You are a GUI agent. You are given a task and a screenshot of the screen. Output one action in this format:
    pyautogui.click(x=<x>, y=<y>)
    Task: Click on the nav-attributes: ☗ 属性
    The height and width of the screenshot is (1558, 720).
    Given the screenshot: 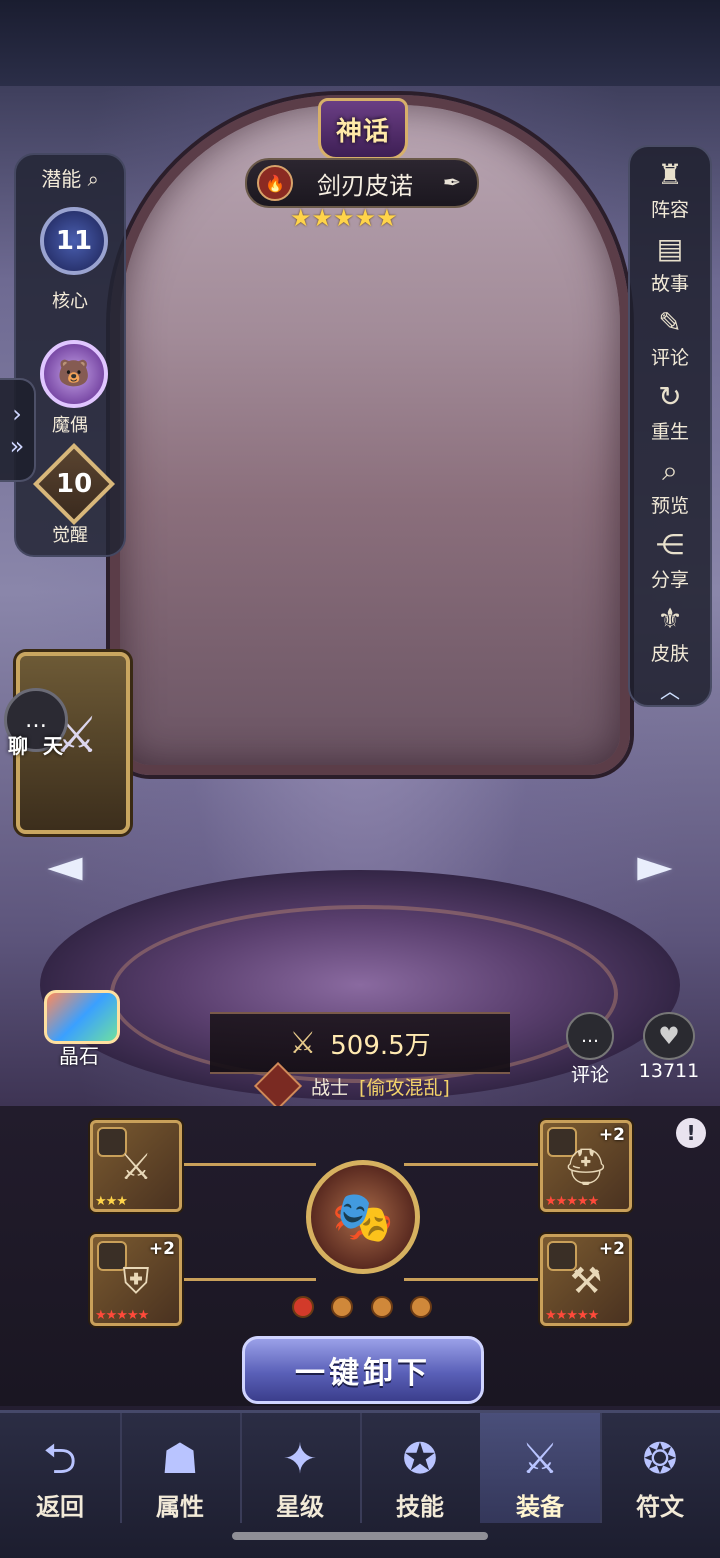 What is the action you would take?
    pyautogui.click(x=181, y=1468)
    